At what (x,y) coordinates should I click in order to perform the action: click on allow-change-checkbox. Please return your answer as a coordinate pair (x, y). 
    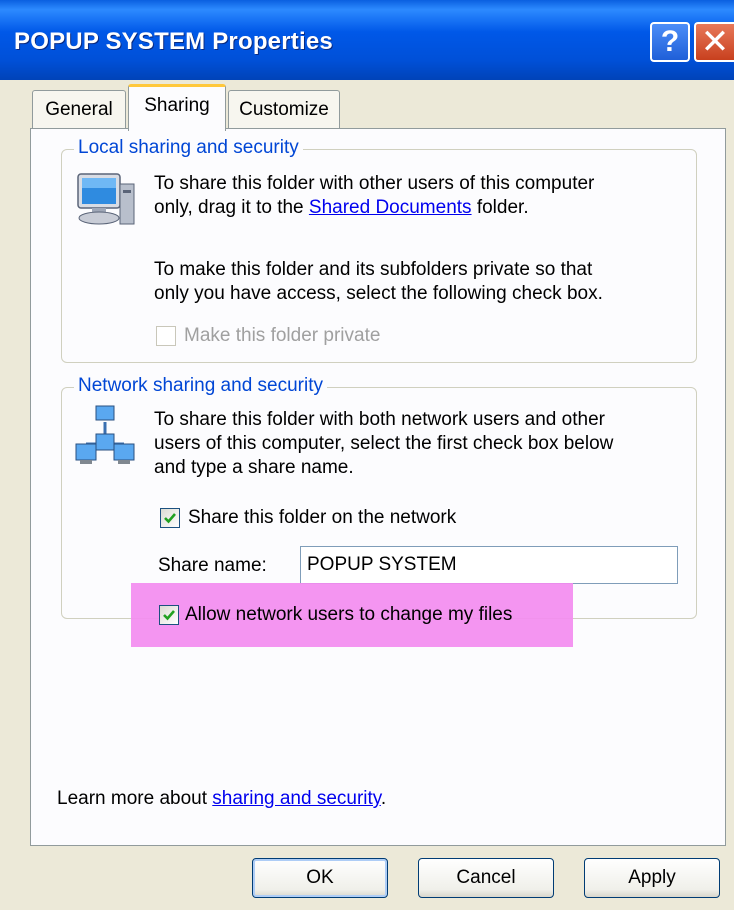
    Looking at the image, I should click on (169, 615).